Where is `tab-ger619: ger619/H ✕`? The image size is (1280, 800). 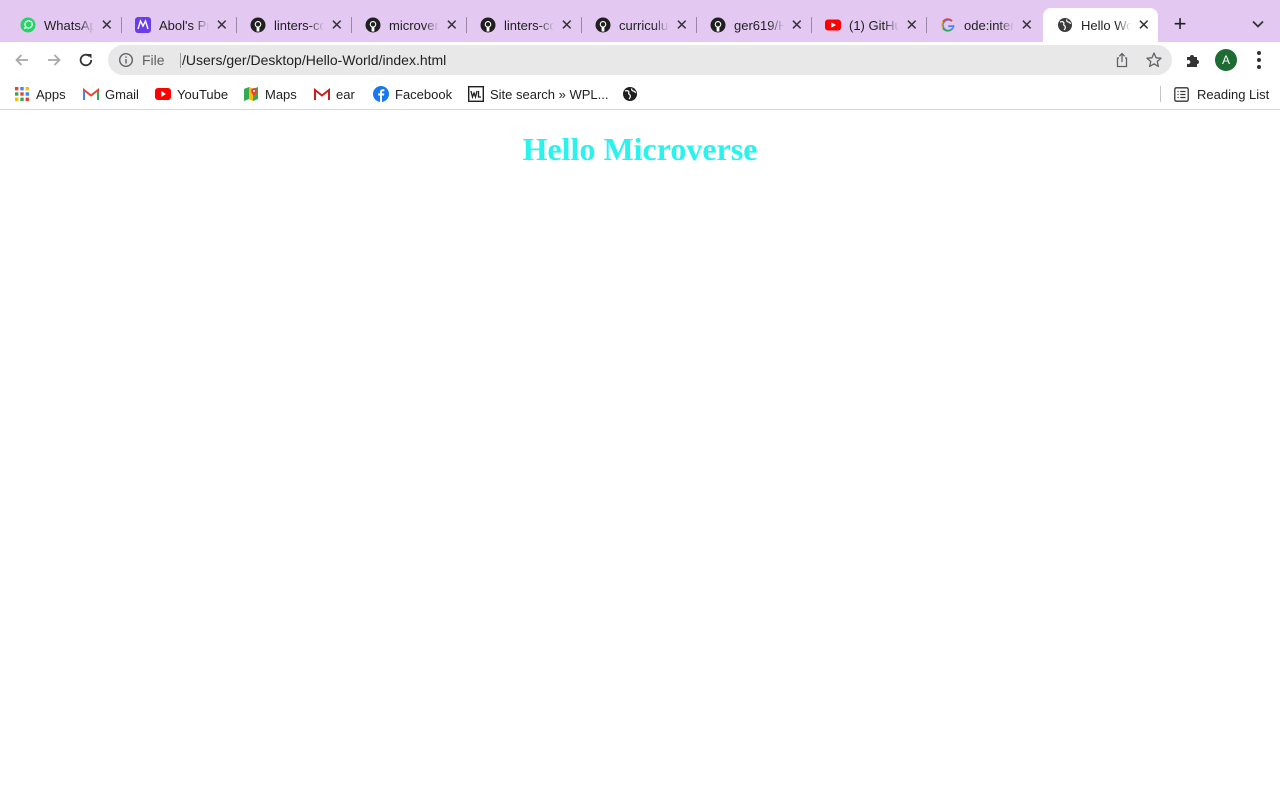 tab-ger619: ger619/H ✕ is located at coordinates (754, 25).